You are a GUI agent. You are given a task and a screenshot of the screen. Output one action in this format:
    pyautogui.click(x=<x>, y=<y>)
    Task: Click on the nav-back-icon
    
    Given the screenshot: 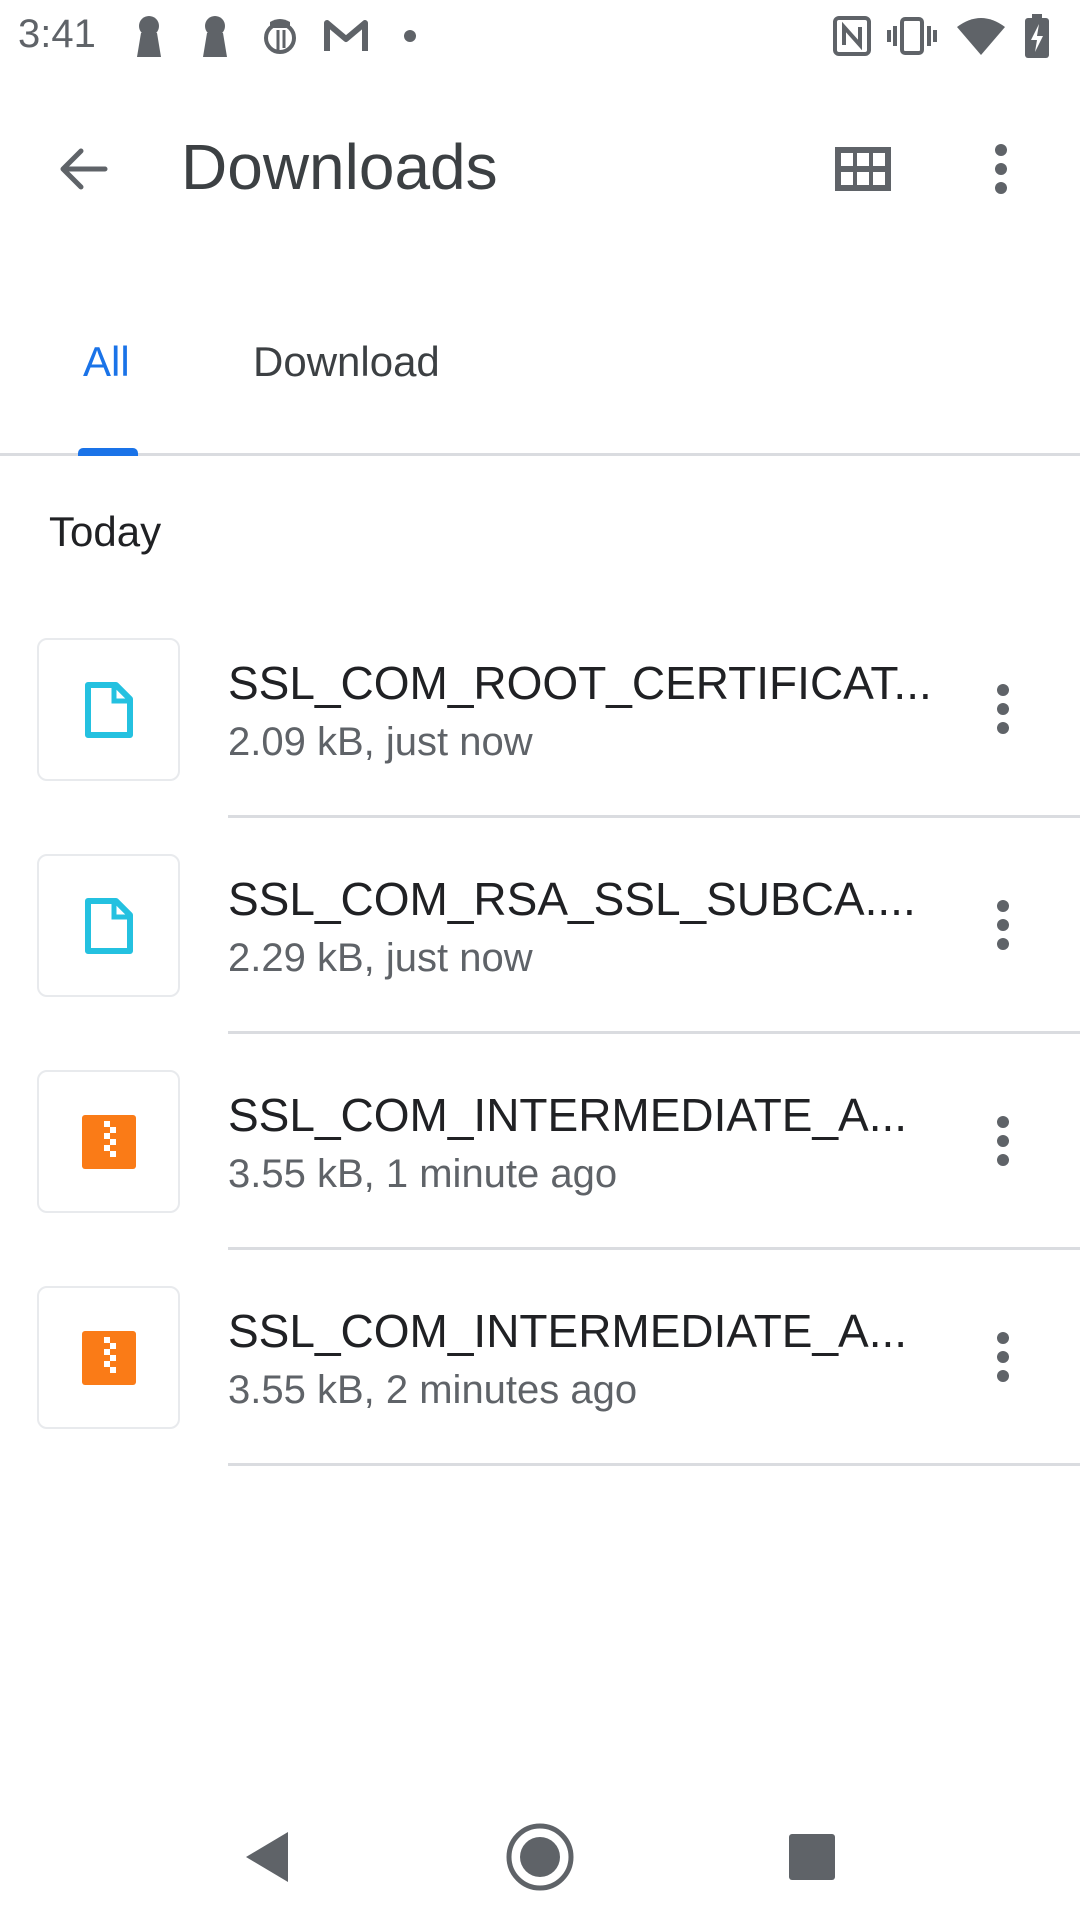 What is the action you would take?
    pyautogui.click(x=267, y=1857)
    